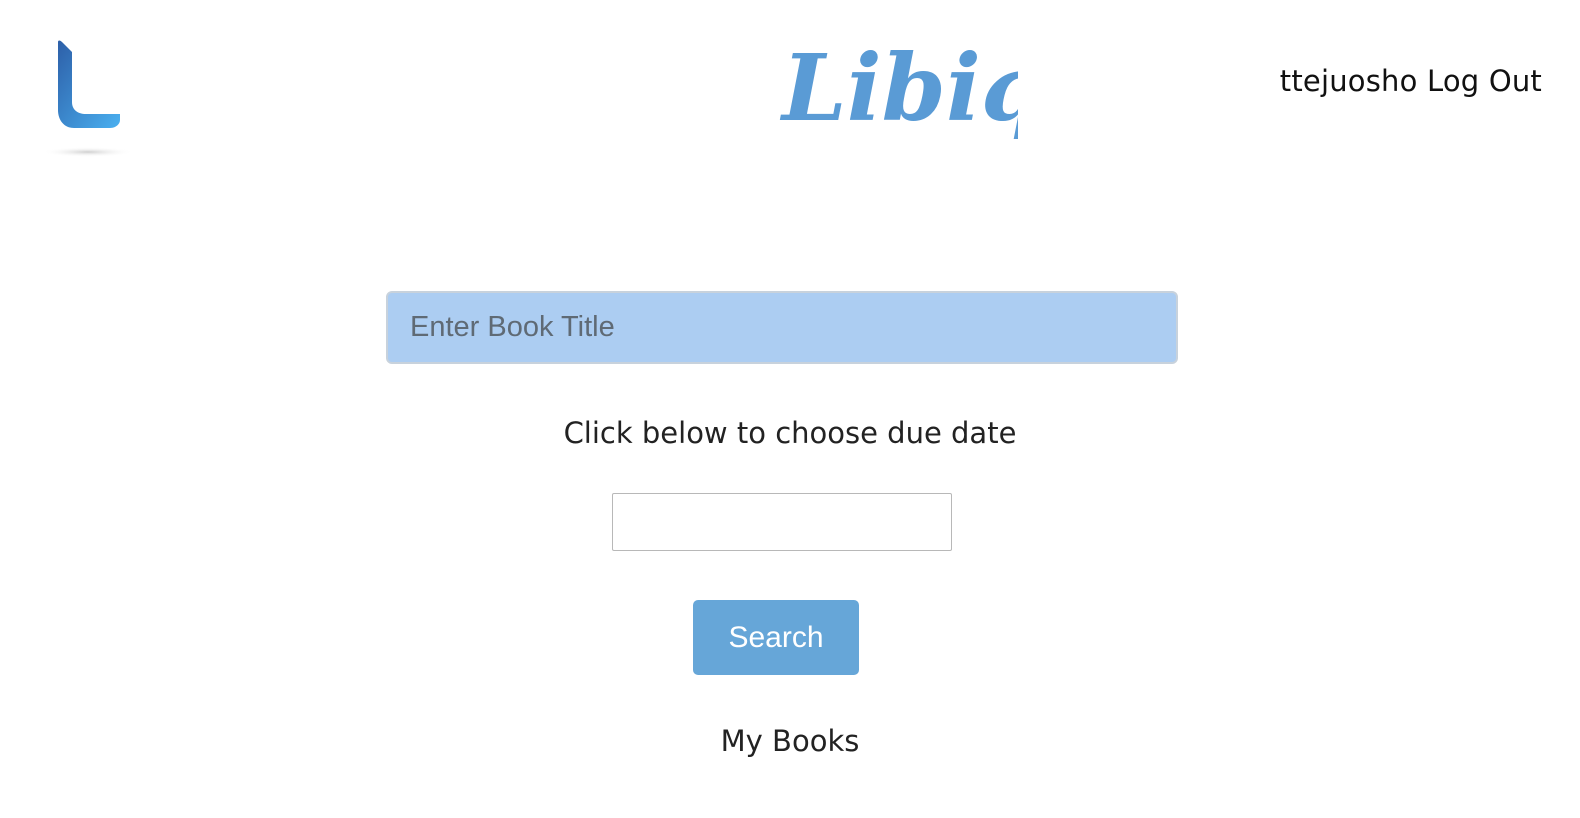 The width and height of the screenshot is (1580, 818). Describe the element at coordinates (790, 741) in the screenshot. I see `my-books-heading: My Books` at that location.